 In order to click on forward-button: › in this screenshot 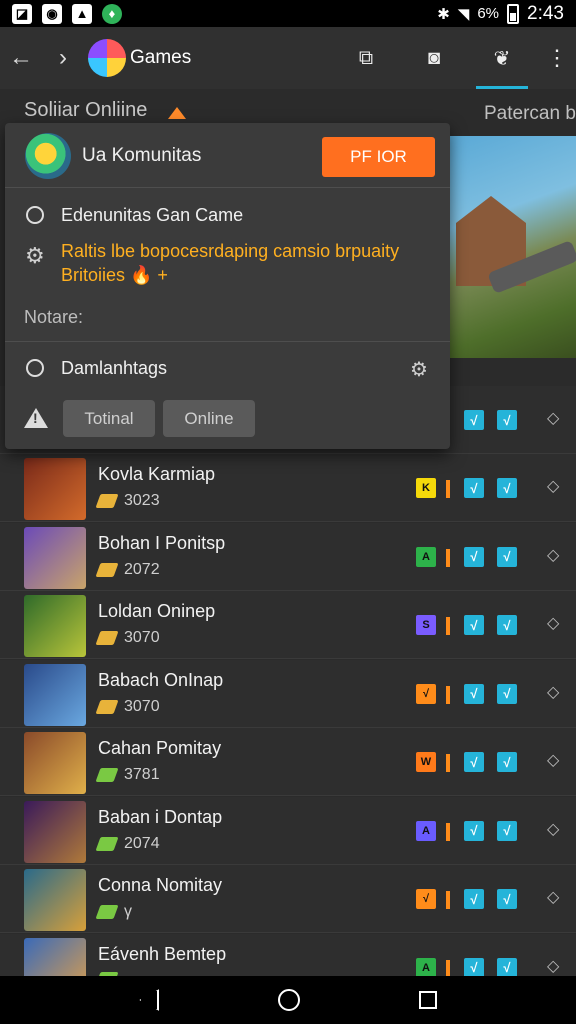, I will do `click(63, 58)`.